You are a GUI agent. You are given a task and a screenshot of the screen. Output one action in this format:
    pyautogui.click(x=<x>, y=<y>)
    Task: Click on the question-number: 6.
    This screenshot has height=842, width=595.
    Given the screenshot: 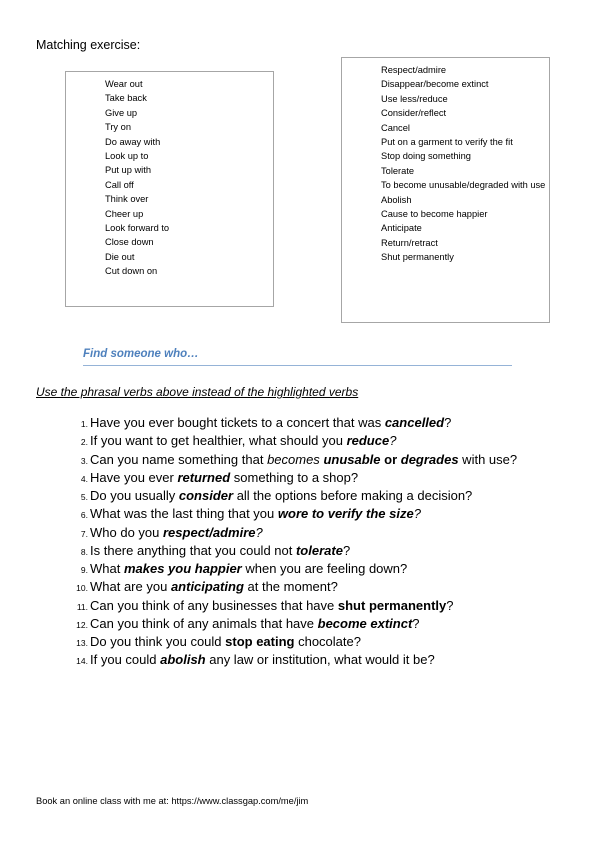 What is the action you would take?
    pyautogui.click(x=84, y=515)
    